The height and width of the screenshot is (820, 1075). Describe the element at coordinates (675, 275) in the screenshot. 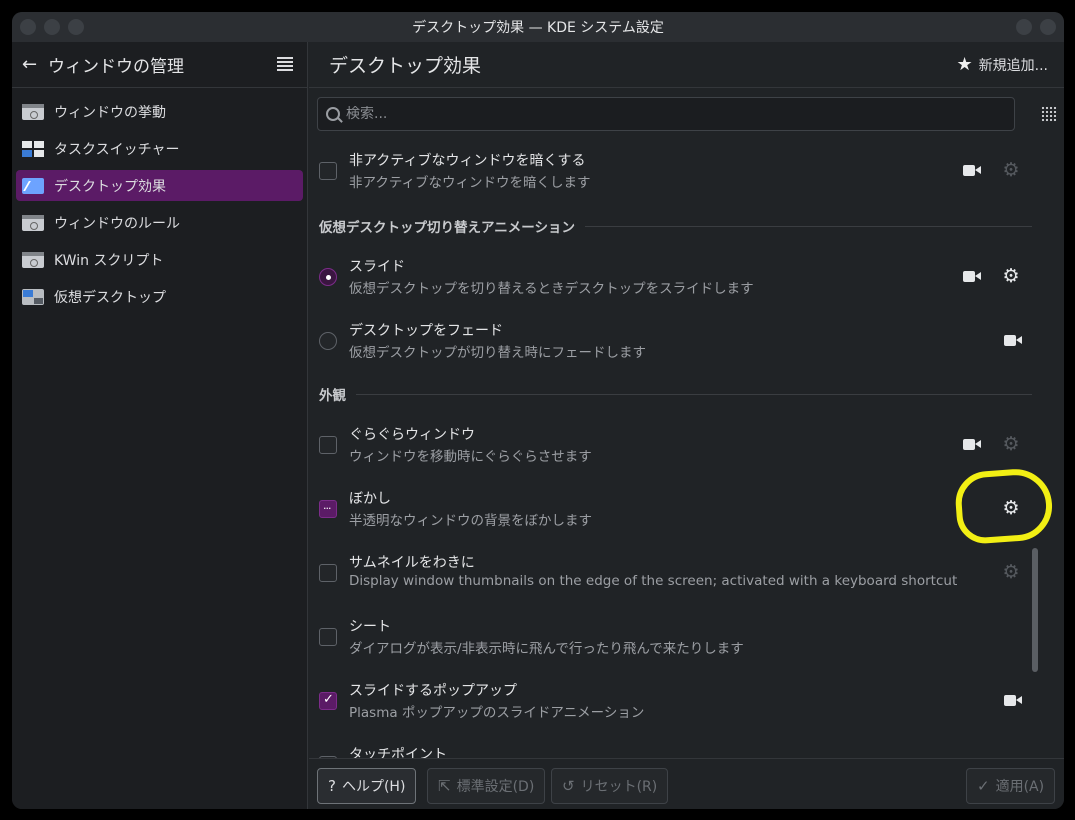

I see `effect-row-slide: スライド 仮想デスクトップを切り替えるときデスクトップをスライドします ⚙` at that location.